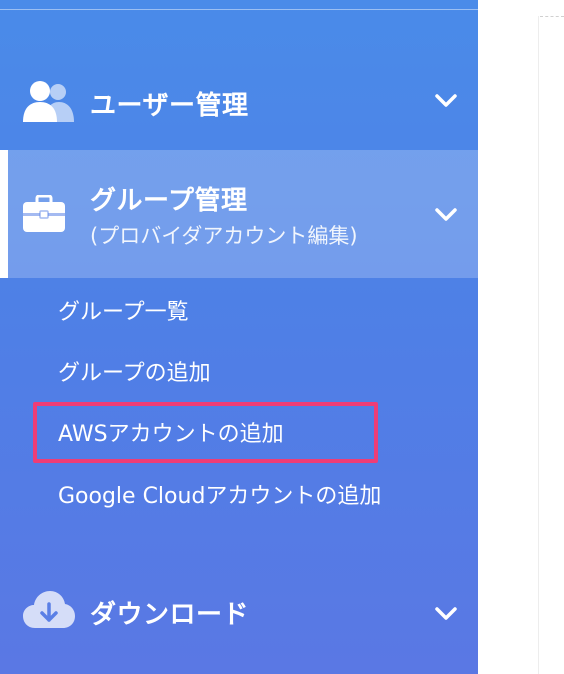 The height and width of the screenshot is (674, 564). I want to click on menu-user-management: ユーザー管理, so click(239, 100).